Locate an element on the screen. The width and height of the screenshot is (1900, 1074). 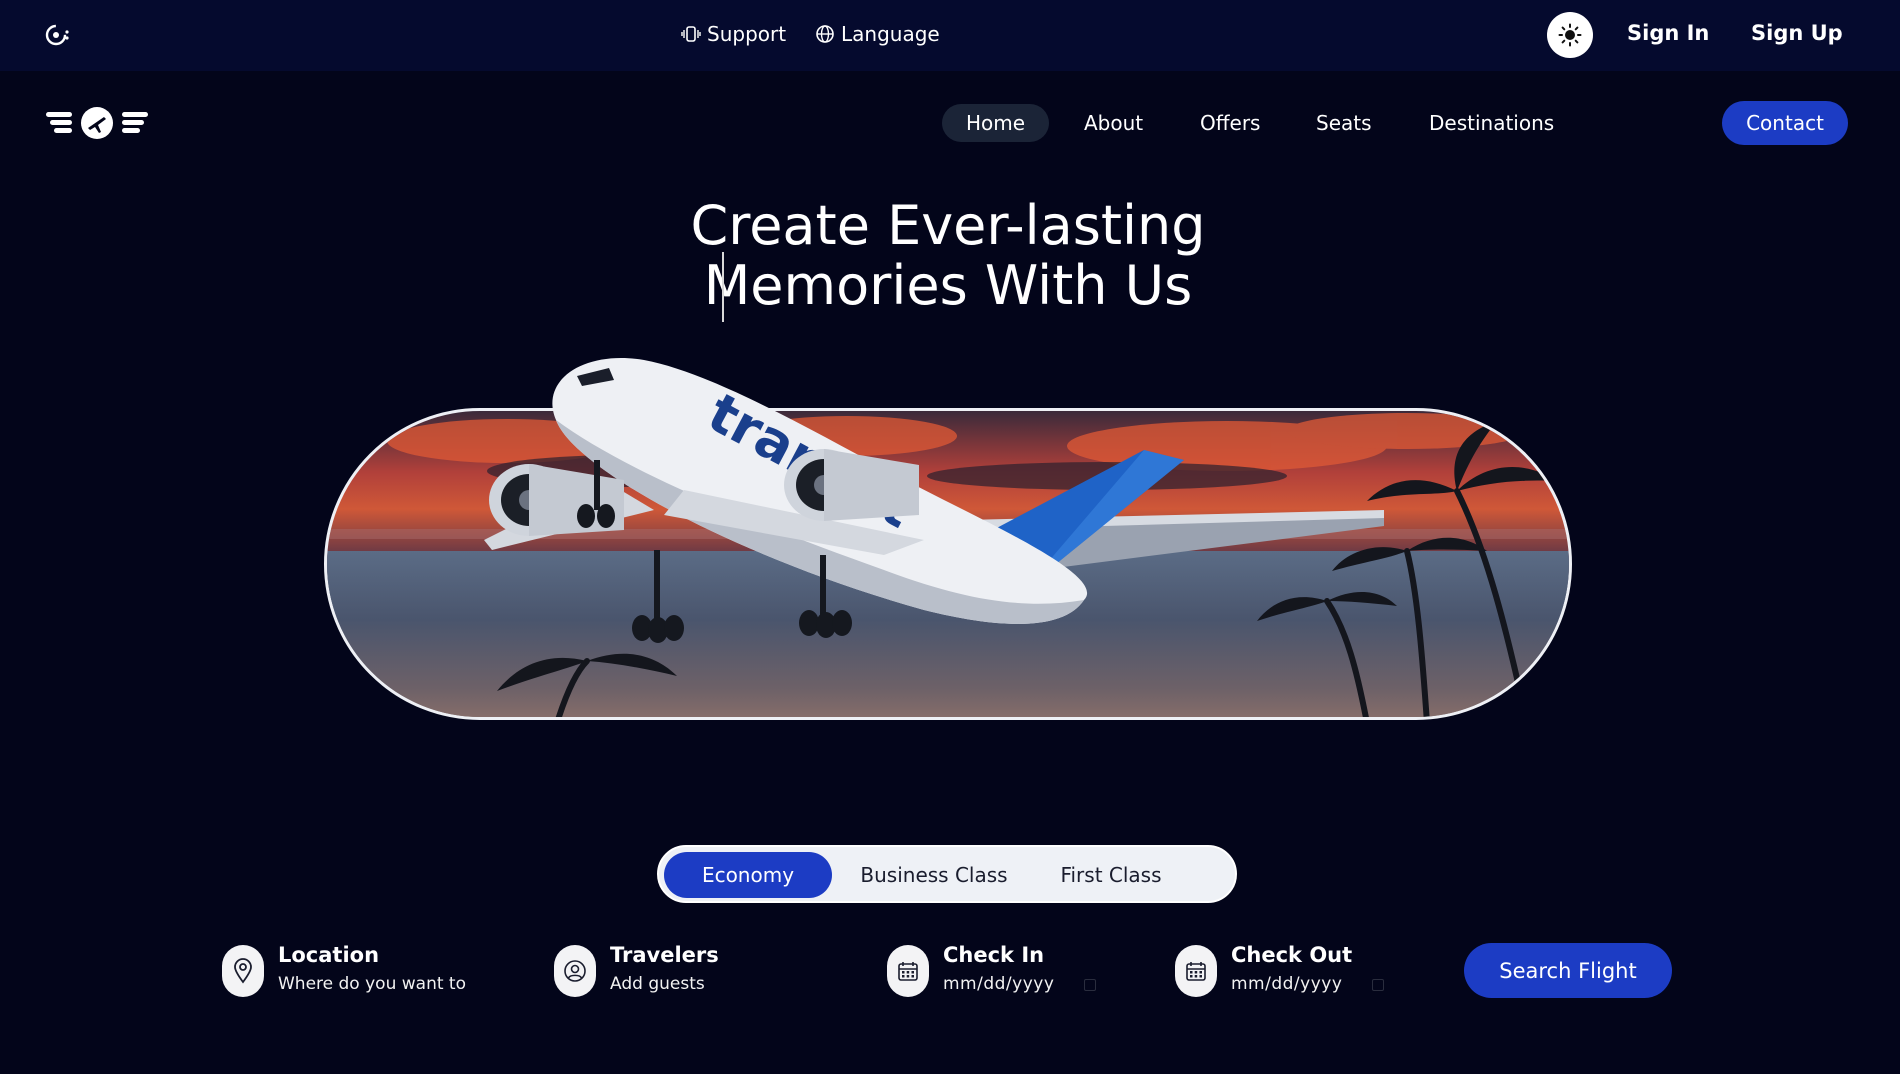
globe-icon is located at coordinates (825, 34).